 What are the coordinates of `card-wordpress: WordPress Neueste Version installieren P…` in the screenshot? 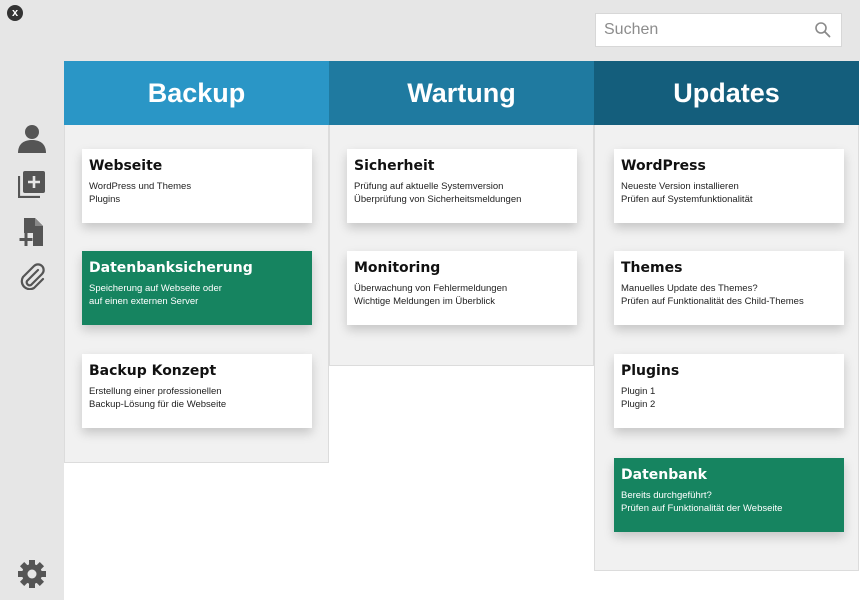 It's located at (729, 186).